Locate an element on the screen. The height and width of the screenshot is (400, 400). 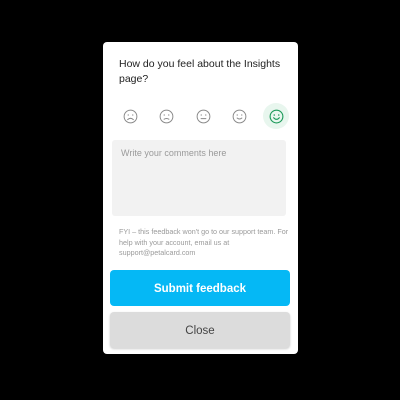
close-button: Close is located at coordinates (200, 330).